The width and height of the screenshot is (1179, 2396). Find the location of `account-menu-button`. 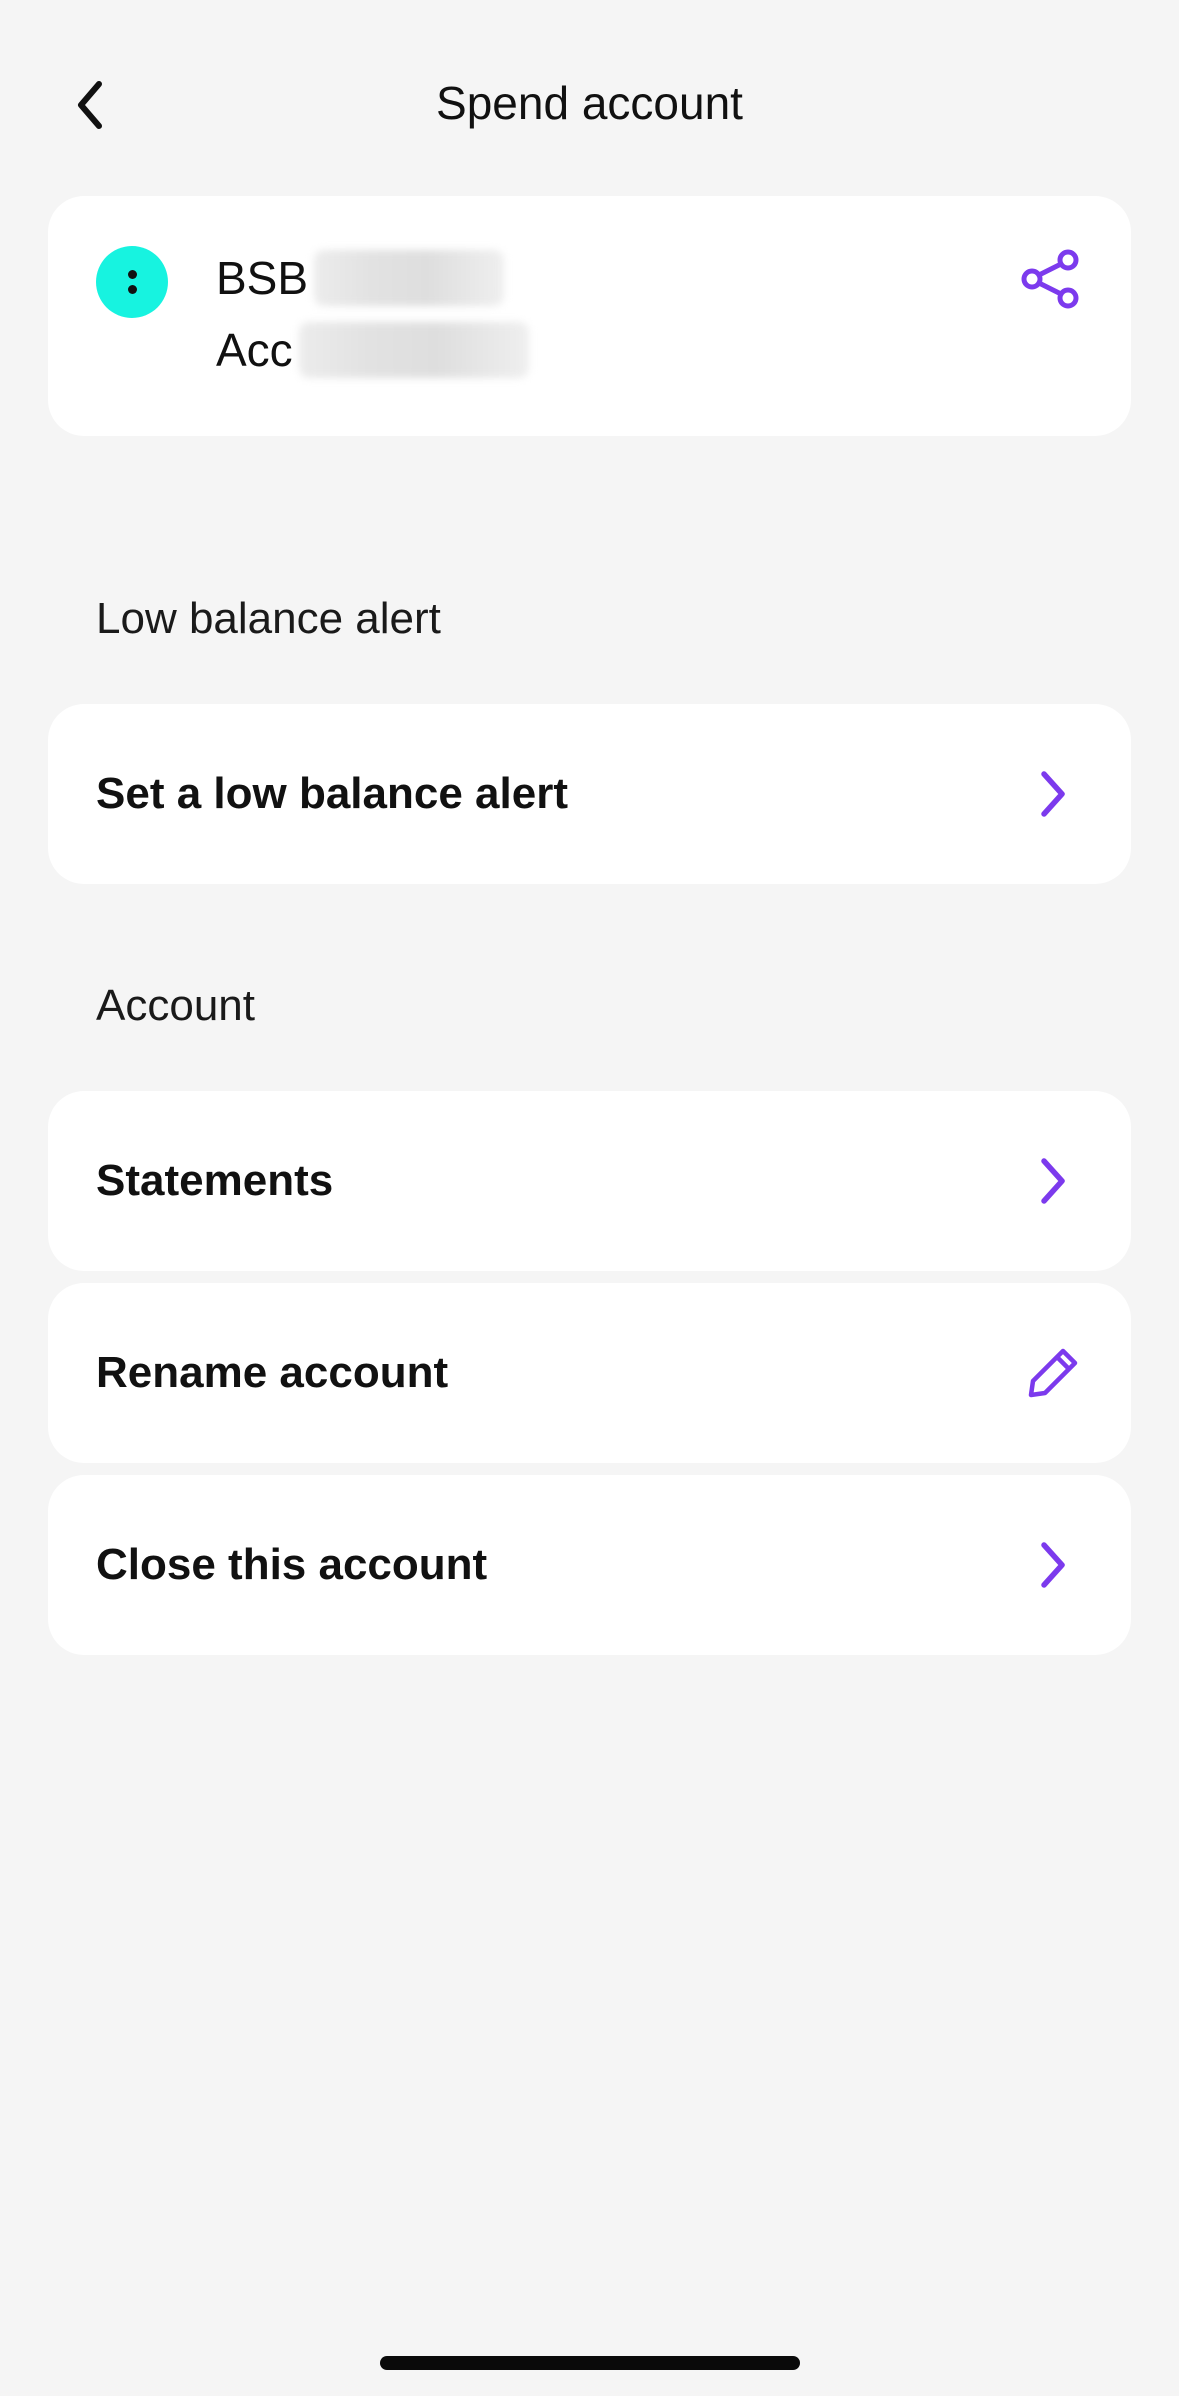

account-menu-button is located at coordinates (132, 282).